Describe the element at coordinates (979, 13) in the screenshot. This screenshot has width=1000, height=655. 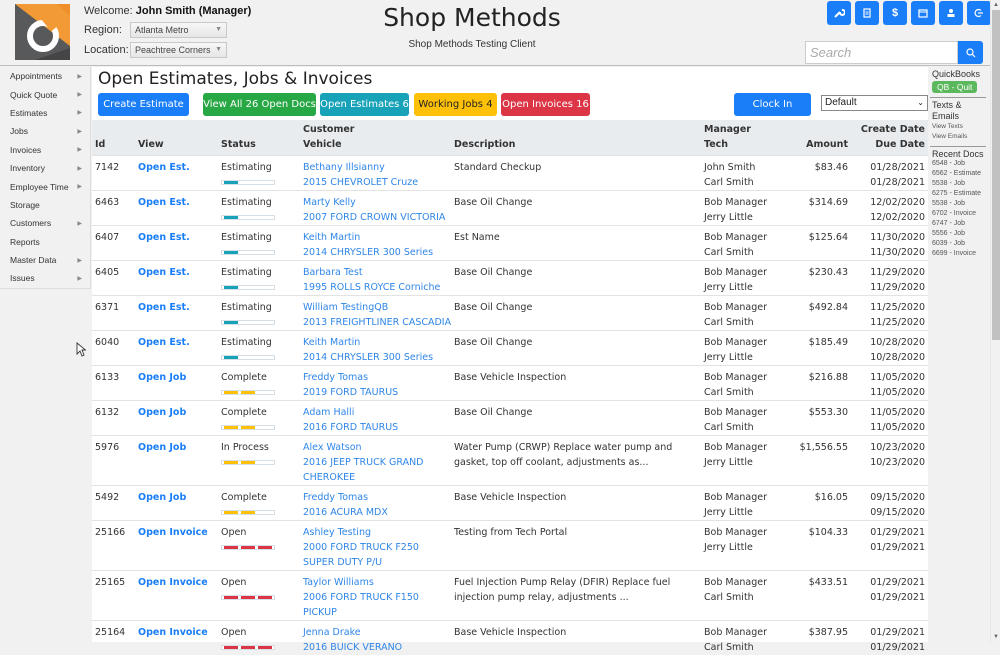
I see `logout-button` at that location.